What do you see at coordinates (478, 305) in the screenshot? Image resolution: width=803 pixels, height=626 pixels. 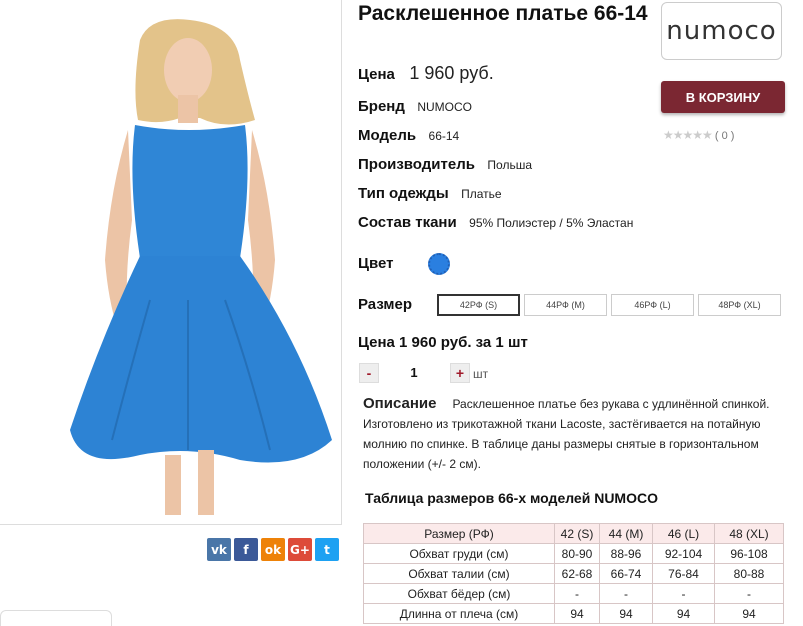 I see `size-option-s: 42РФ (S)` at bounding box center [478, 305].